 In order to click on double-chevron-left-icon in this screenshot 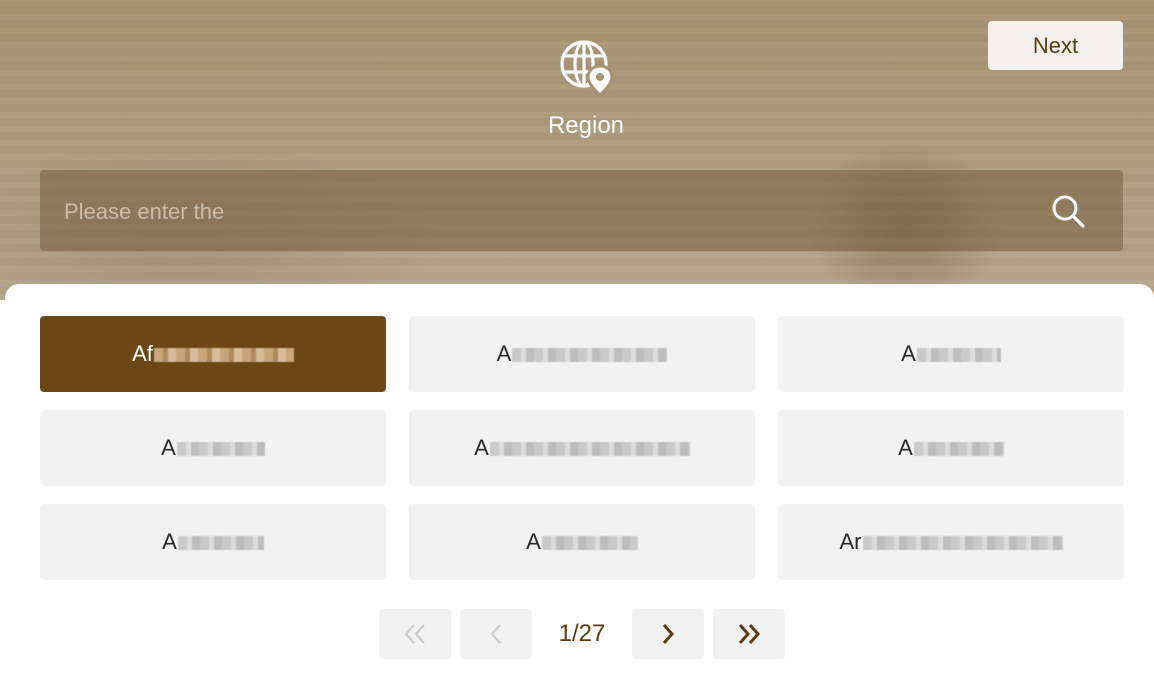, I will do `click(414, 634)`.